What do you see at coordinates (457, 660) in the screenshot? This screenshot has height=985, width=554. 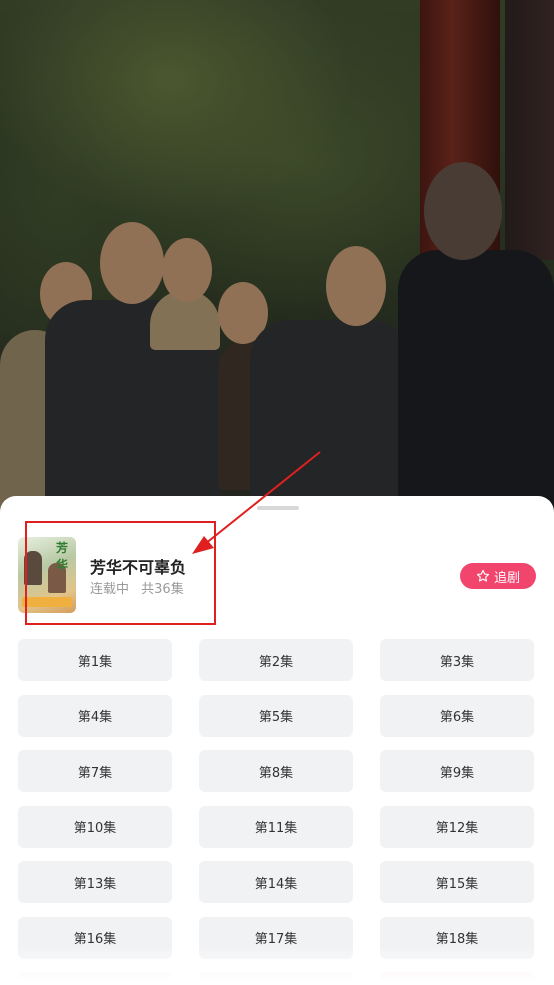 I see `episode-item: 第3集` at bounding box center [457, 660].